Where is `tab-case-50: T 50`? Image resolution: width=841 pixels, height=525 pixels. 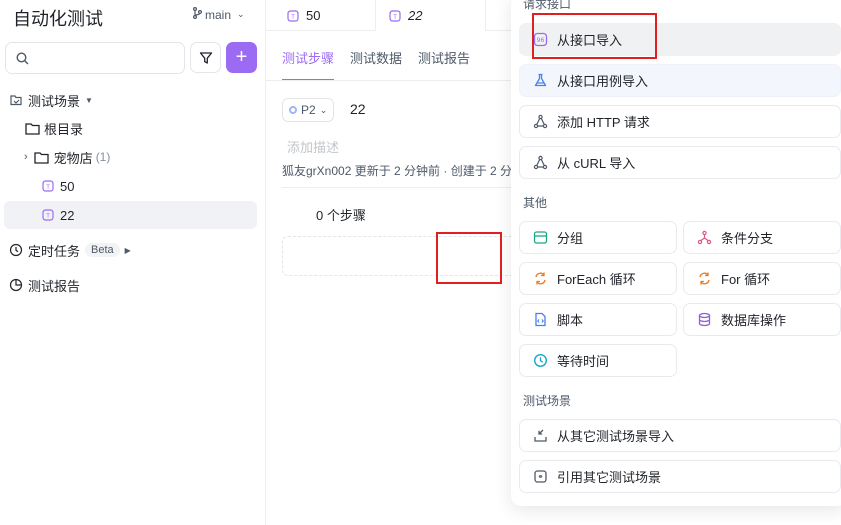 tab-case-50: T 50 is located at coordinates (321, 15).